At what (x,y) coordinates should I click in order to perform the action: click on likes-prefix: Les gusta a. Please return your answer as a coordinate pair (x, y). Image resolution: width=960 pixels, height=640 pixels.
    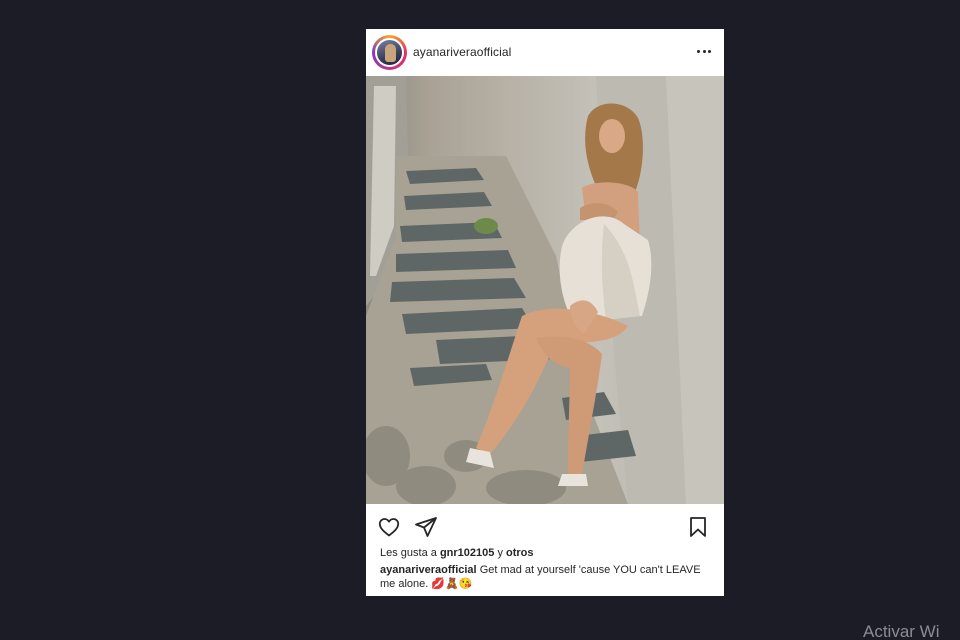
    Looking at the image, I should click on (408, 553).